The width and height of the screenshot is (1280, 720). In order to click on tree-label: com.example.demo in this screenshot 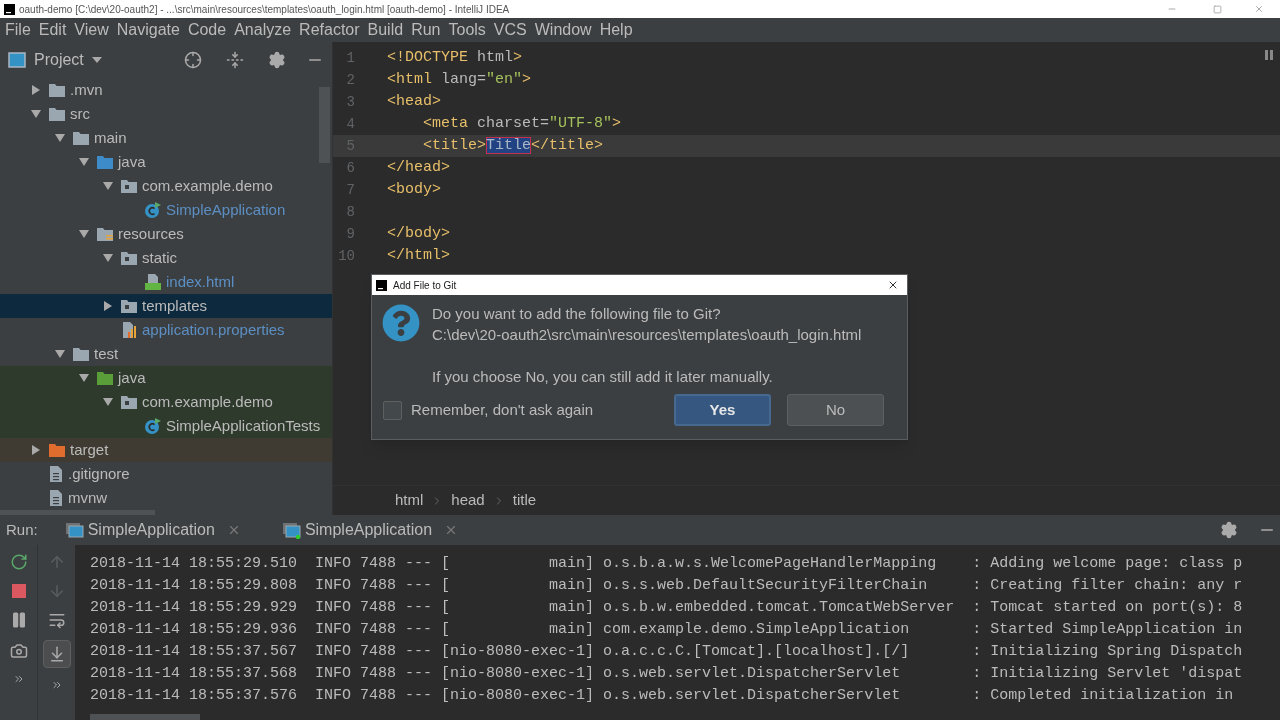, I will do `click(207, 185)`.